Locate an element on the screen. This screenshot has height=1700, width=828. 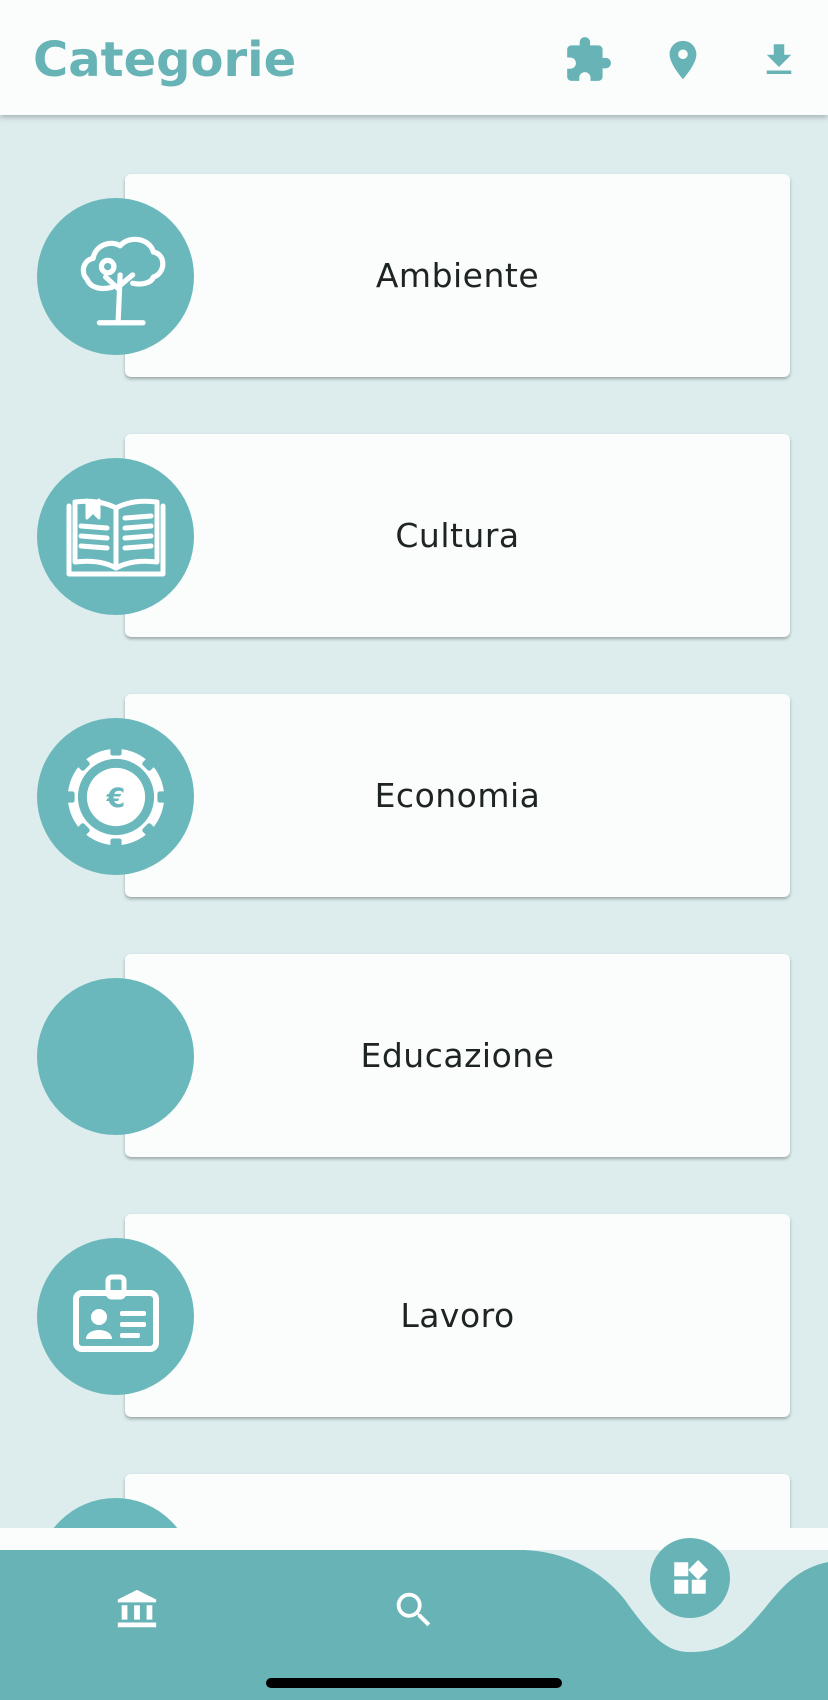
tree-icon is located at coordinates (115, 276).